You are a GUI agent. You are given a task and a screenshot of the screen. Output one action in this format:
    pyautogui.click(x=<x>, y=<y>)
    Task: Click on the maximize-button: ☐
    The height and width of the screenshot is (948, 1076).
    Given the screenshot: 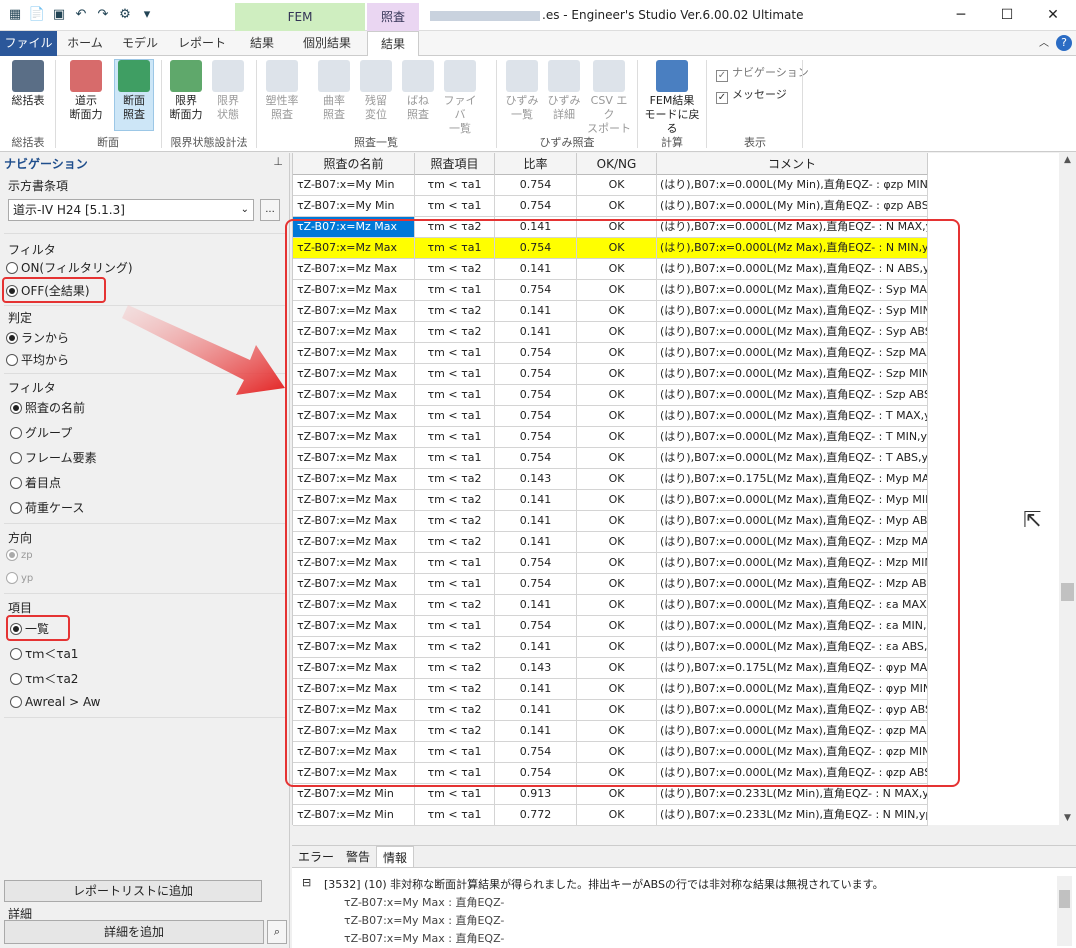 What is the action you would take?
    pyautogui.click(x=1007, y=15)
    